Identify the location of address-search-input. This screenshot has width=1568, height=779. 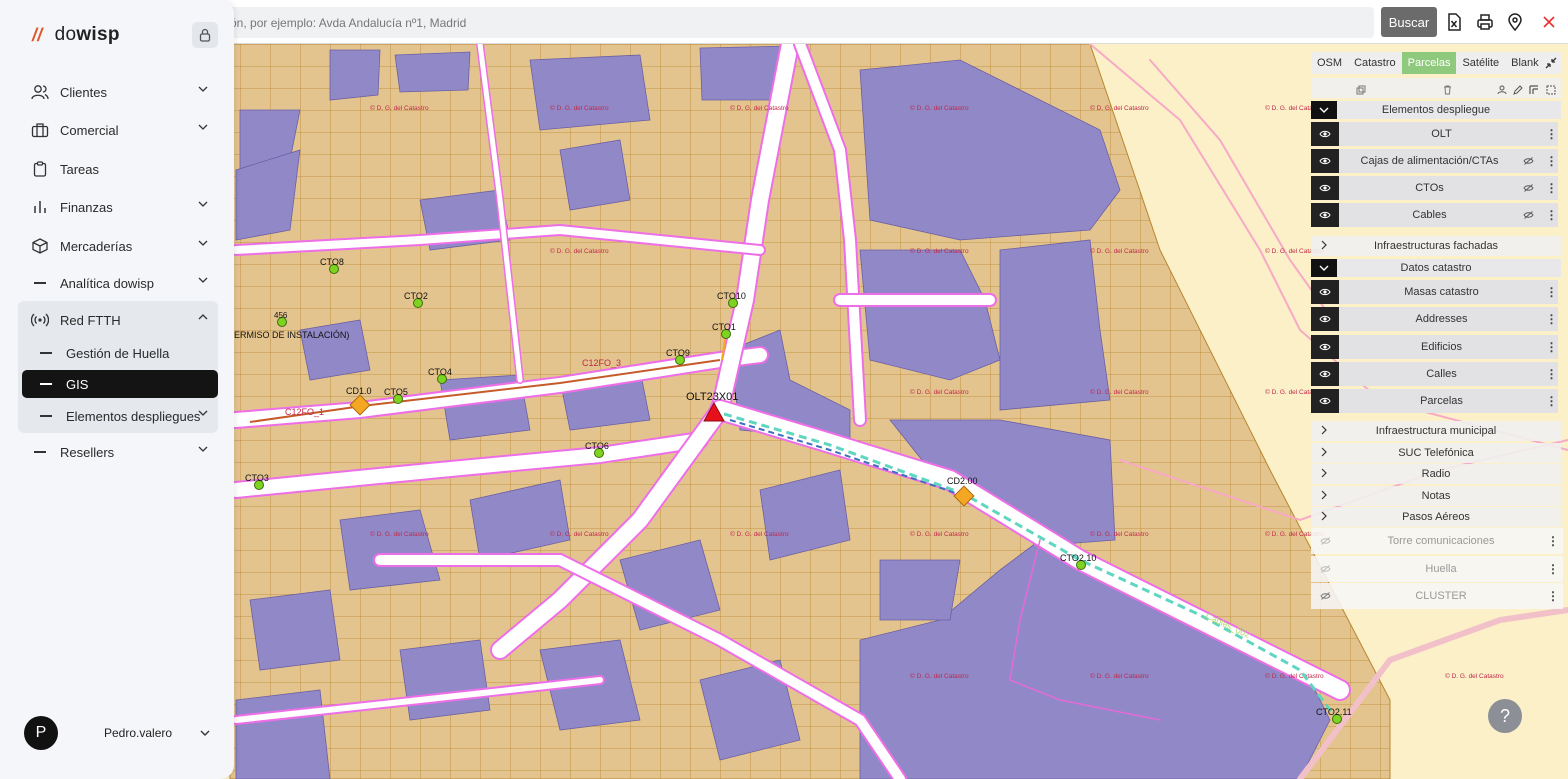
(800, 22).